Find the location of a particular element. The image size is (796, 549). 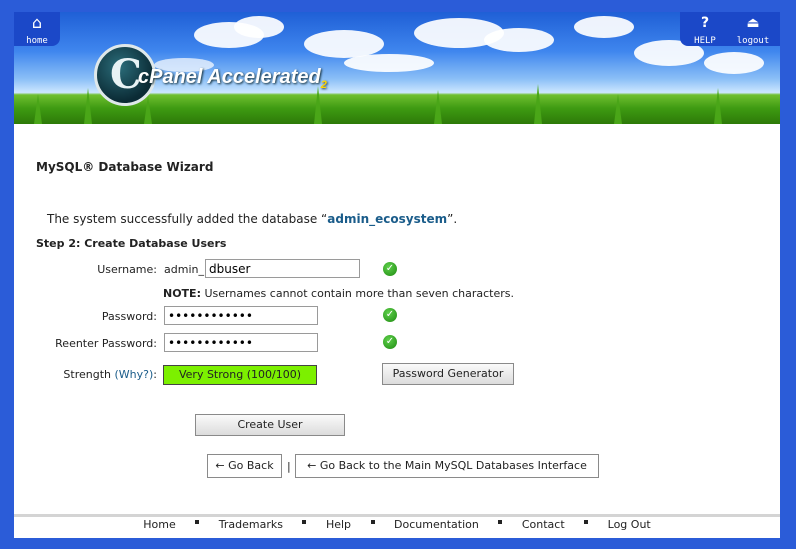

footer-link-contact: Contact is located at coordinates (543, 524).